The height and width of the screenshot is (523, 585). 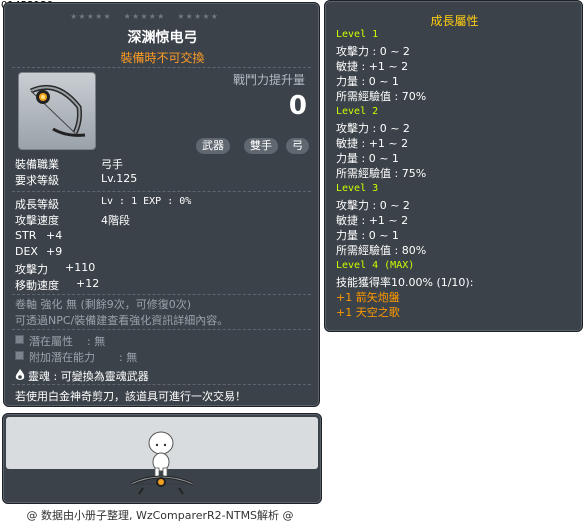 I want to click on growth-level-value: Lv : 1 EXP : 0%, so click(x=146, y=201).